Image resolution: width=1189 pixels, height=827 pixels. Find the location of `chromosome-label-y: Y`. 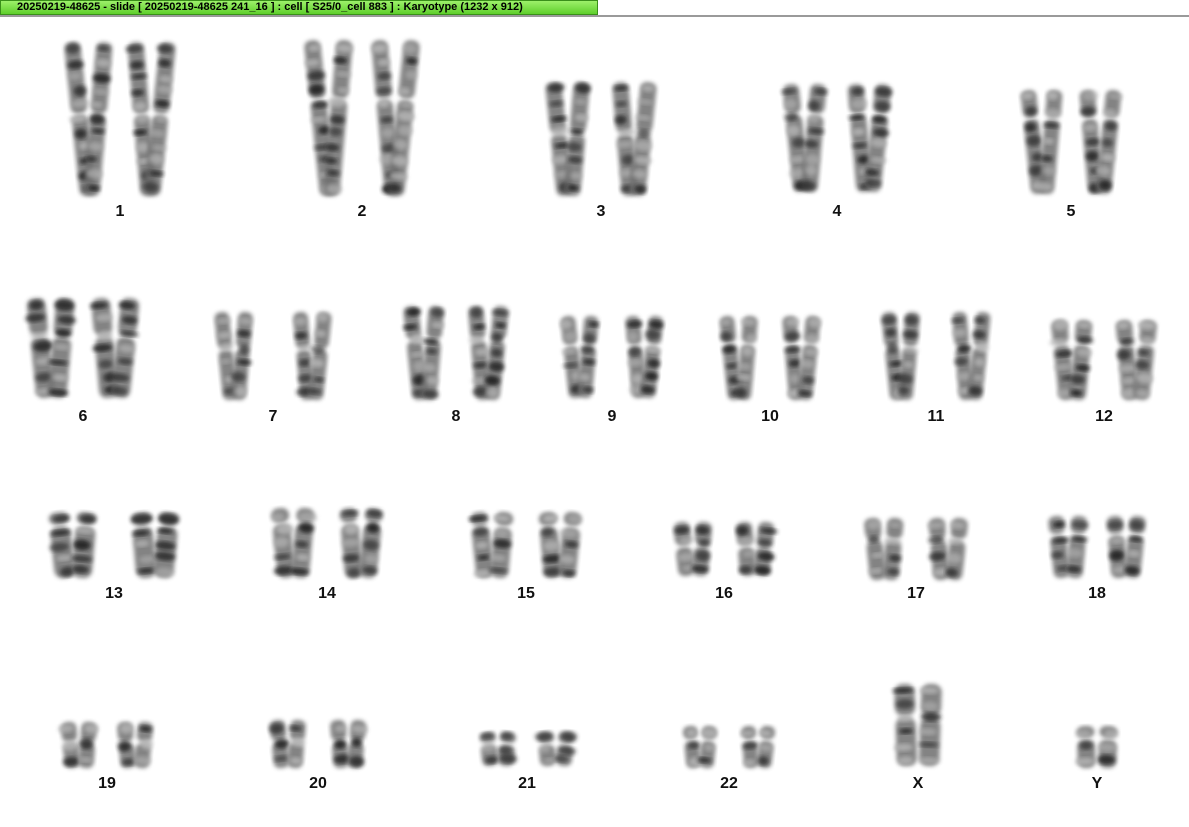

chromosome-label-y: Y is located at coordinates (1097, 783).